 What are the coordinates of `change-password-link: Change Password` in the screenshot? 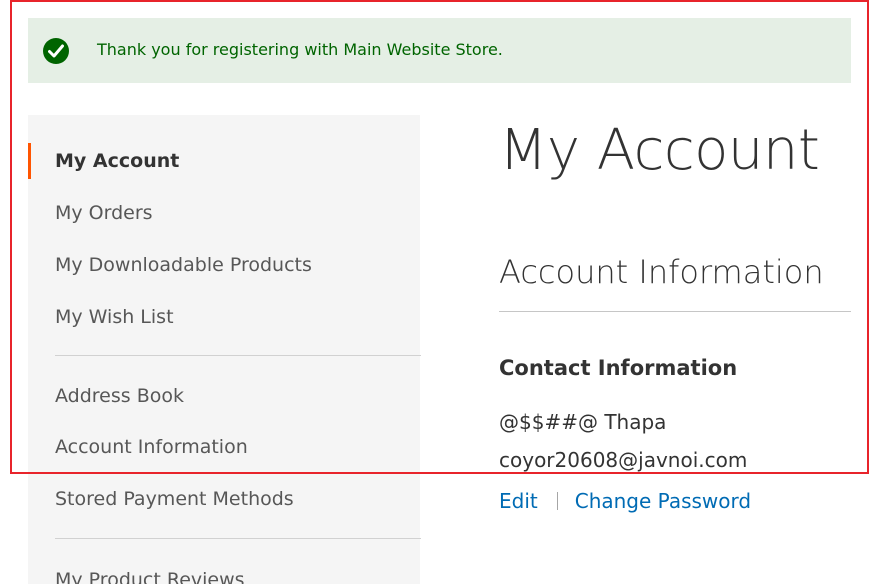 It's located at (663, 501).